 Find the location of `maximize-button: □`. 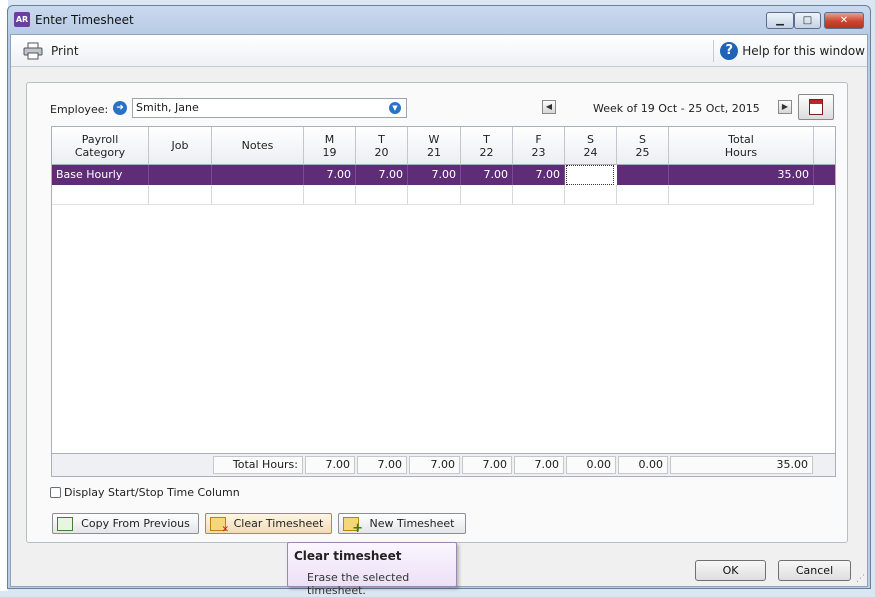

maximize-button: □ is located at coordinates (807, 20).